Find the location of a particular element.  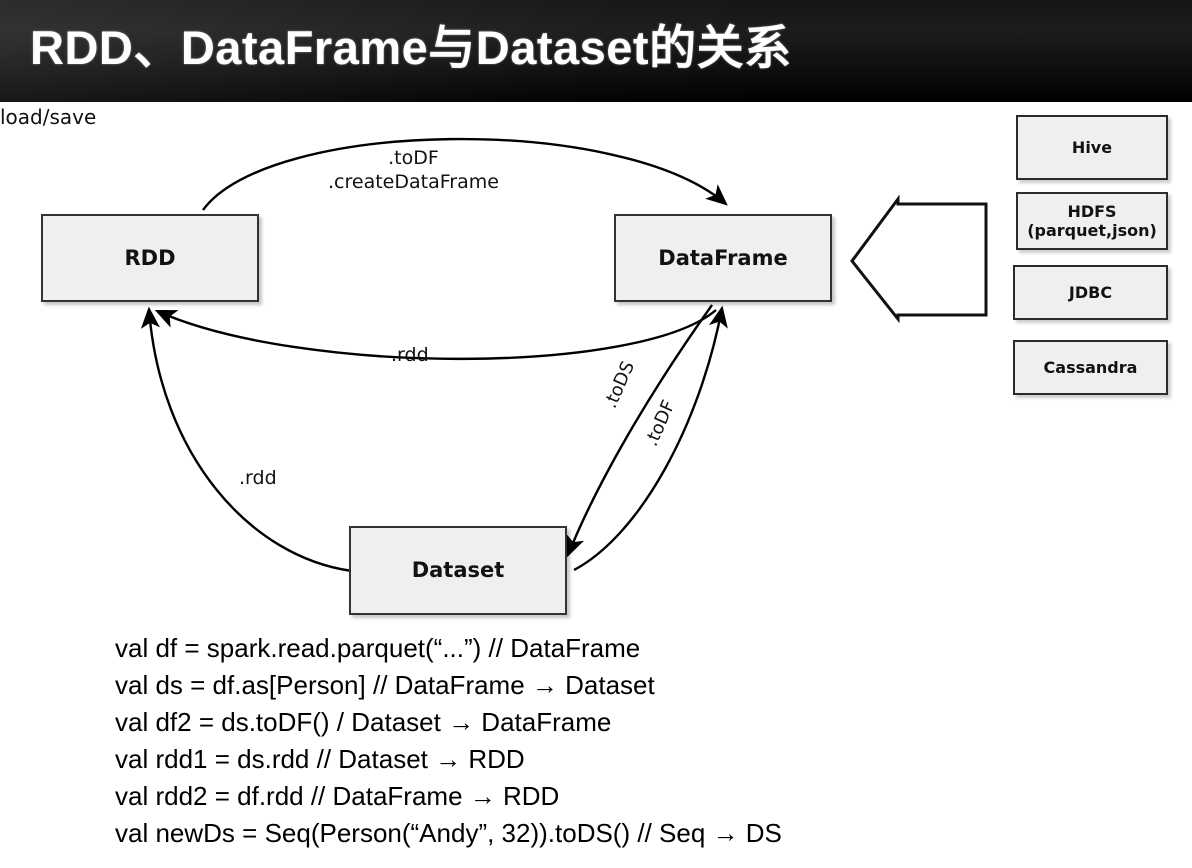

page-title: RDD、DataFrame与Dataset的关系 is located at coordinates (411, 47).